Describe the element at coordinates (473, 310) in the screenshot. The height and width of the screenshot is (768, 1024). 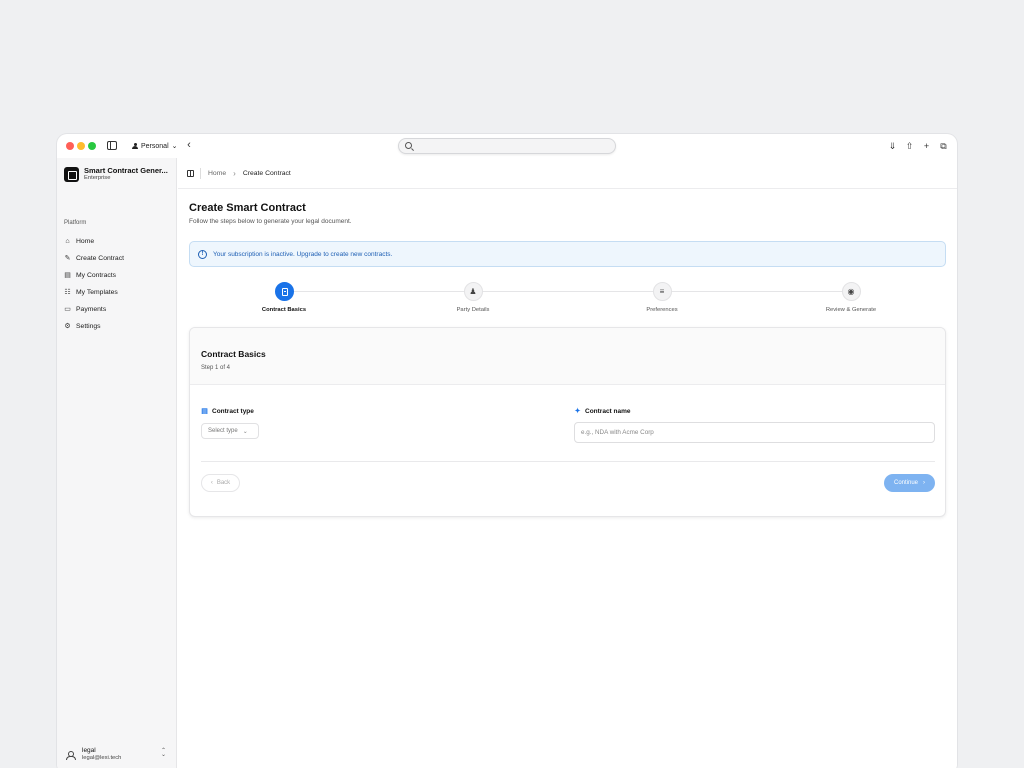
I see `step-label: Party Details` at that location.